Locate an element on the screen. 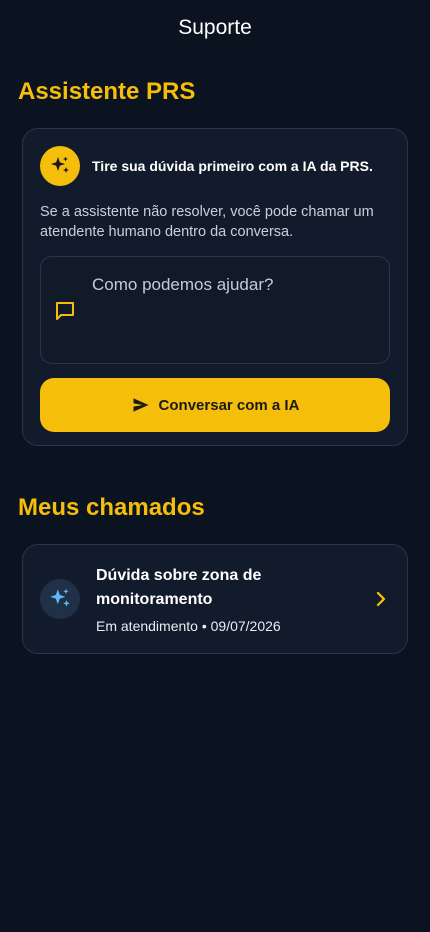 This screenshot has height=932, width=430. chat-with-ai-button: Conversar com a IA is located at coordinates (215, 405).